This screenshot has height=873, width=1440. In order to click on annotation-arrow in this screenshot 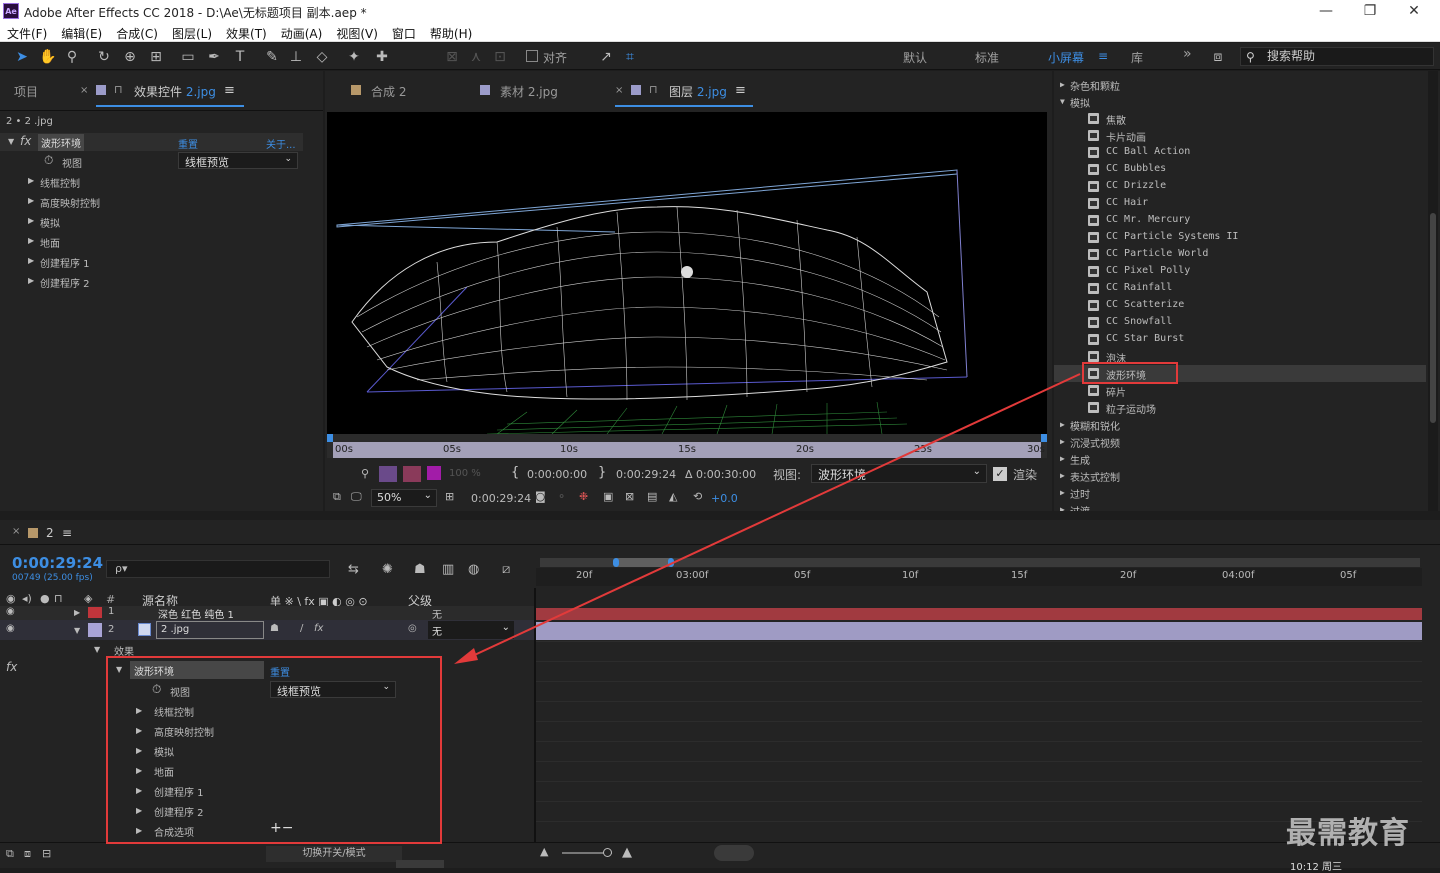, I will do `click(767, 518)`.